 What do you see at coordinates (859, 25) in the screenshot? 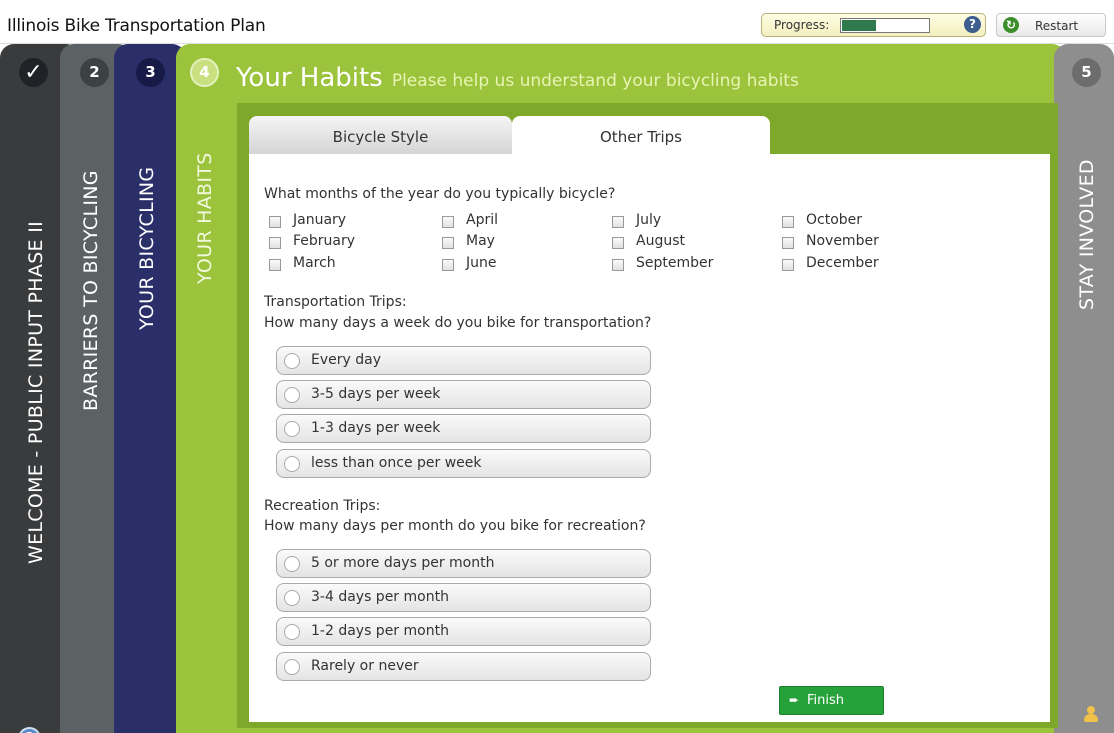
I see `progress-bar-fill` at bounding box center [859, 25].